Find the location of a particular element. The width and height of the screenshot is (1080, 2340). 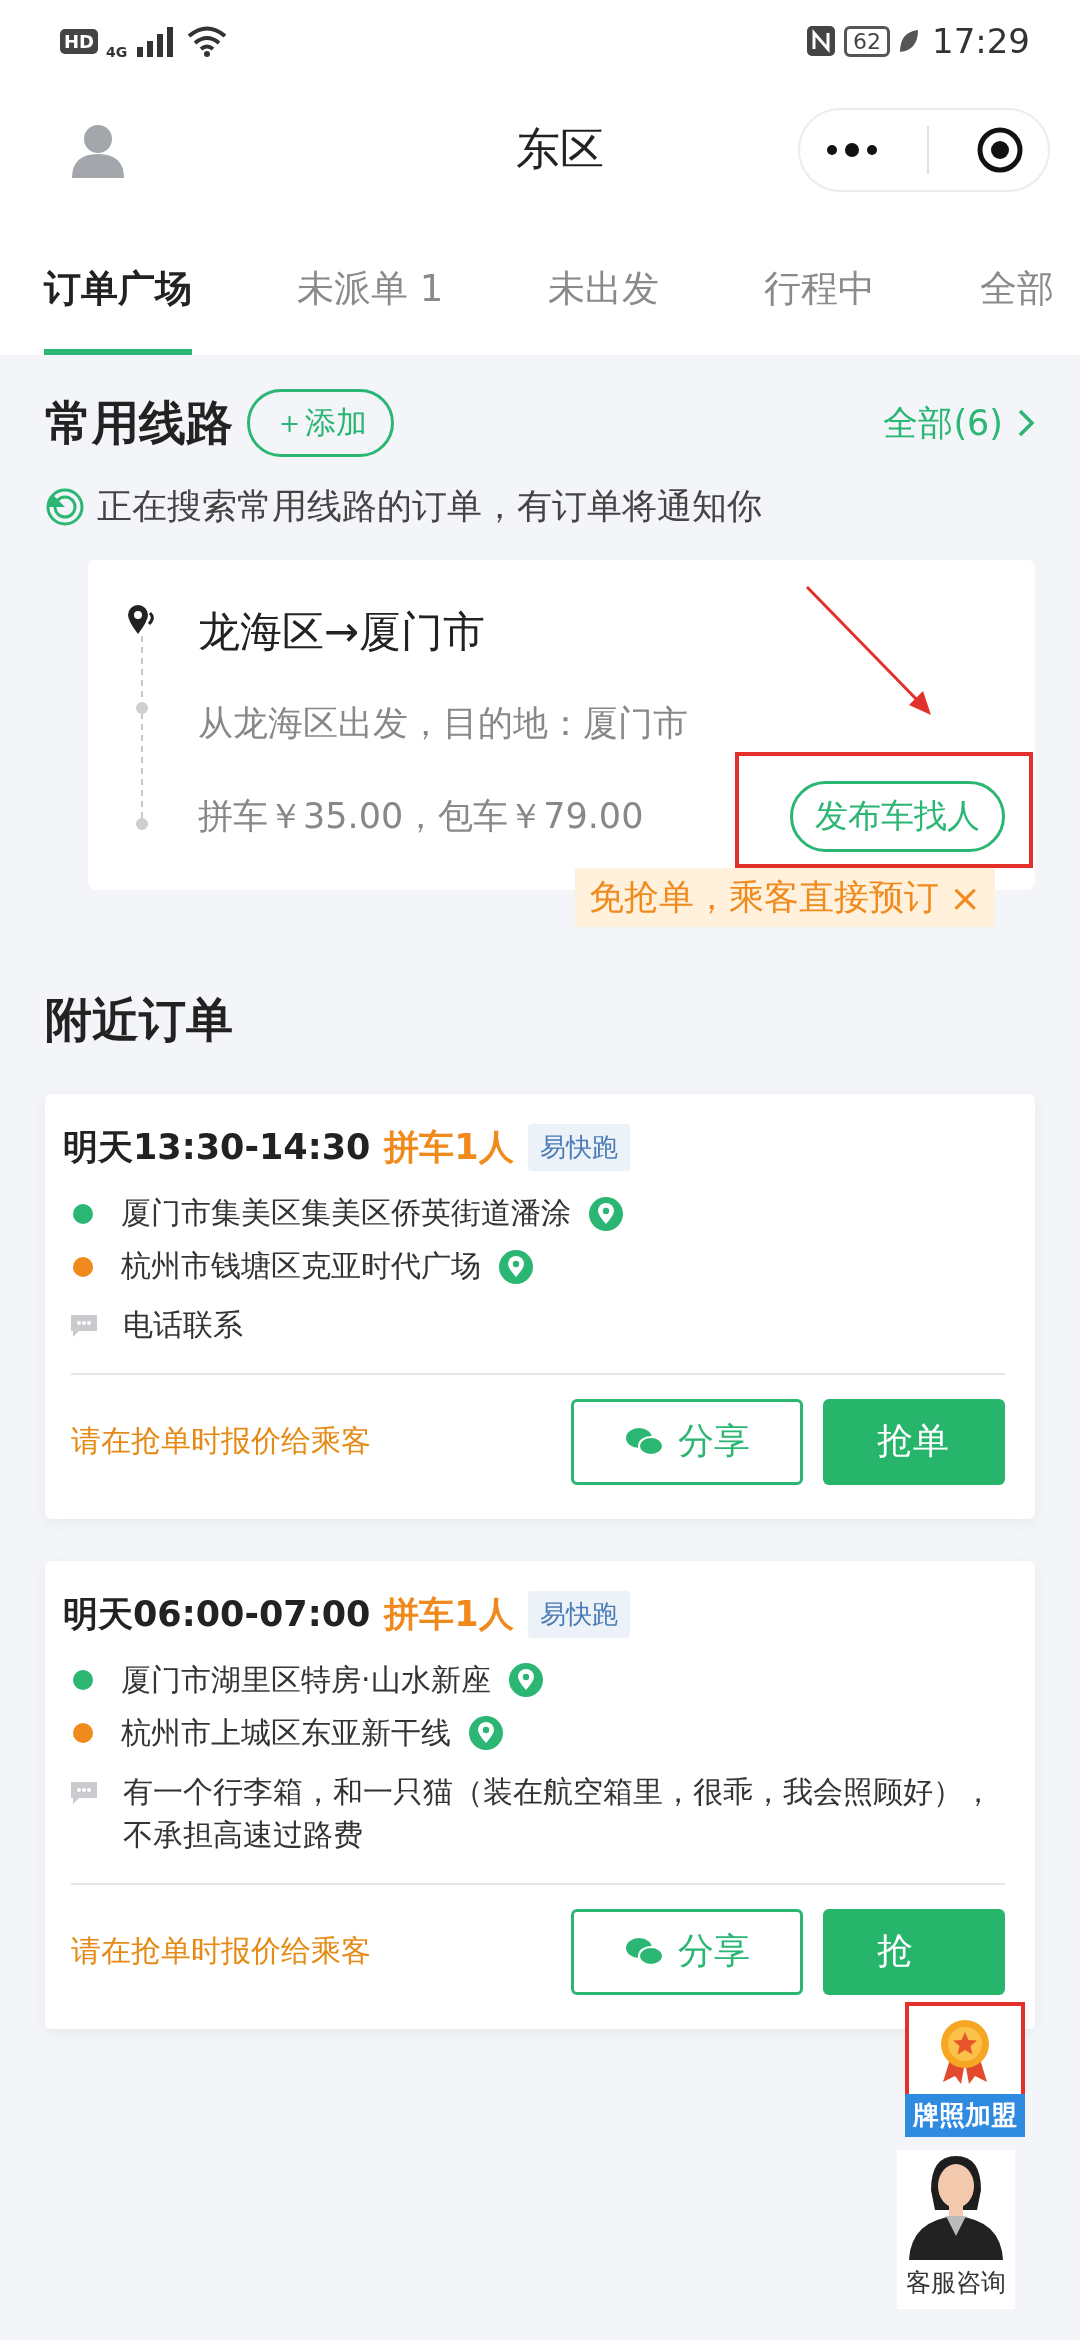

close-target-icon is located at coordinates (1000, 149).